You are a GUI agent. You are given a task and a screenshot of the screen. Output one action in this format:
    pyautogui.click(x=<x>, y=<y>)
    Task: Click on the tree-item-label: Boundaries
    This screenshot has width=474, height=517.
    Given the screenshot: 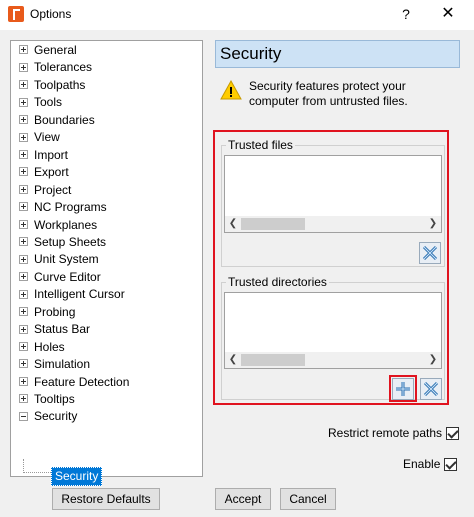 What is the action you would take?
    pyautogui.click(x=64, y=119)
    